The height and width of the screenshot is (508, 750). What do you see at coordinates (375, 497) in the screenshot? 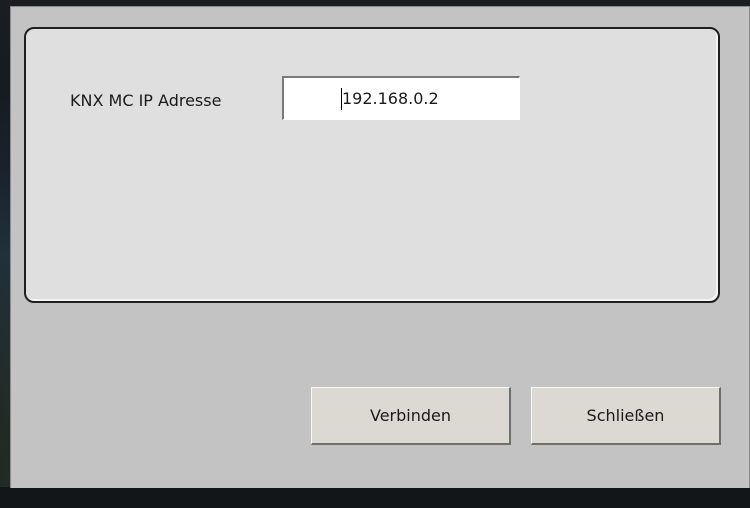
I see `desktop-strip` at bounding box center [375, 497].